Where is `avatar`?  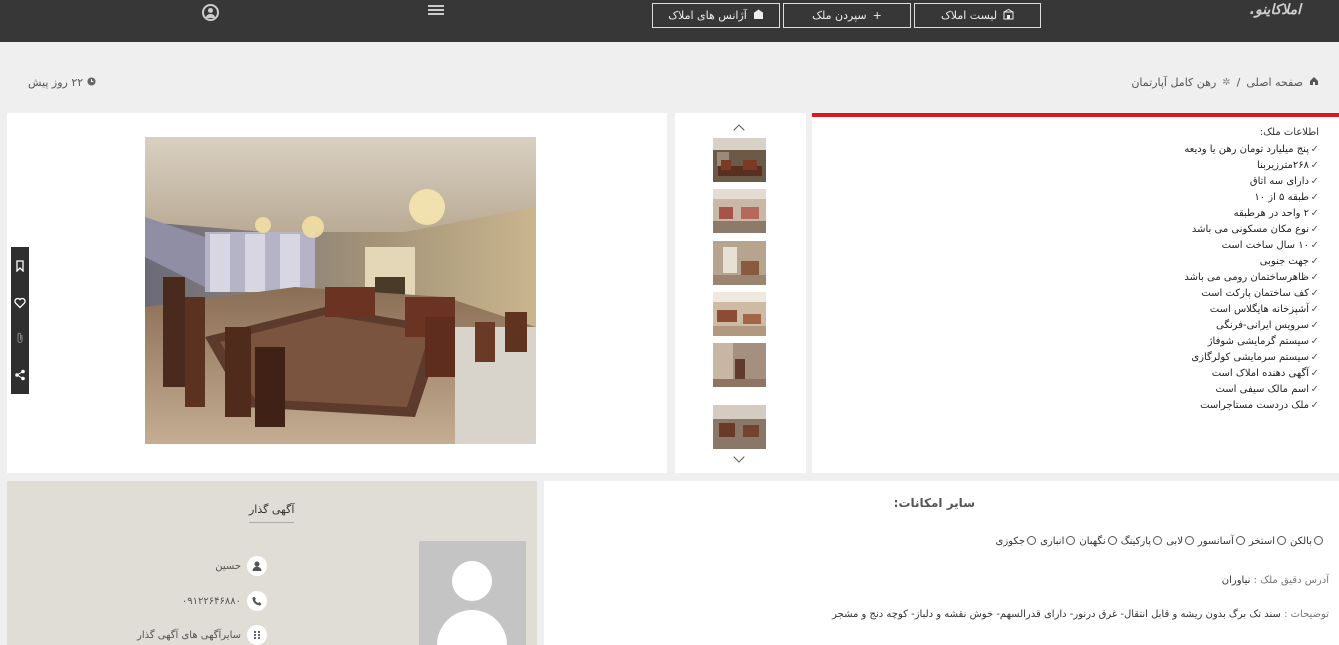
avatar is located at coordinates (472, 593).